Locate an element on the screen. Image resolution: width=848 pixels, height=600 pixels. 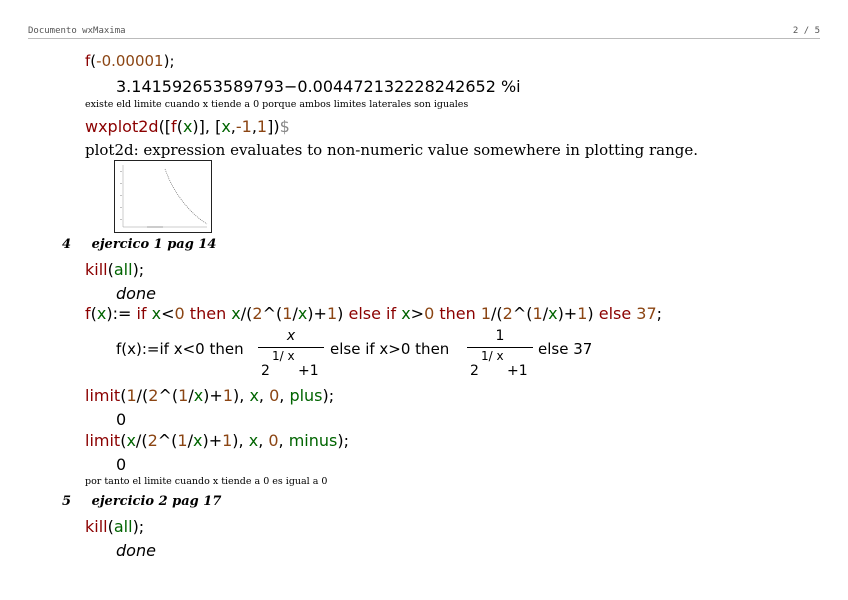
input-cell-kill: kill(all); is located at coordinates (114, 269).